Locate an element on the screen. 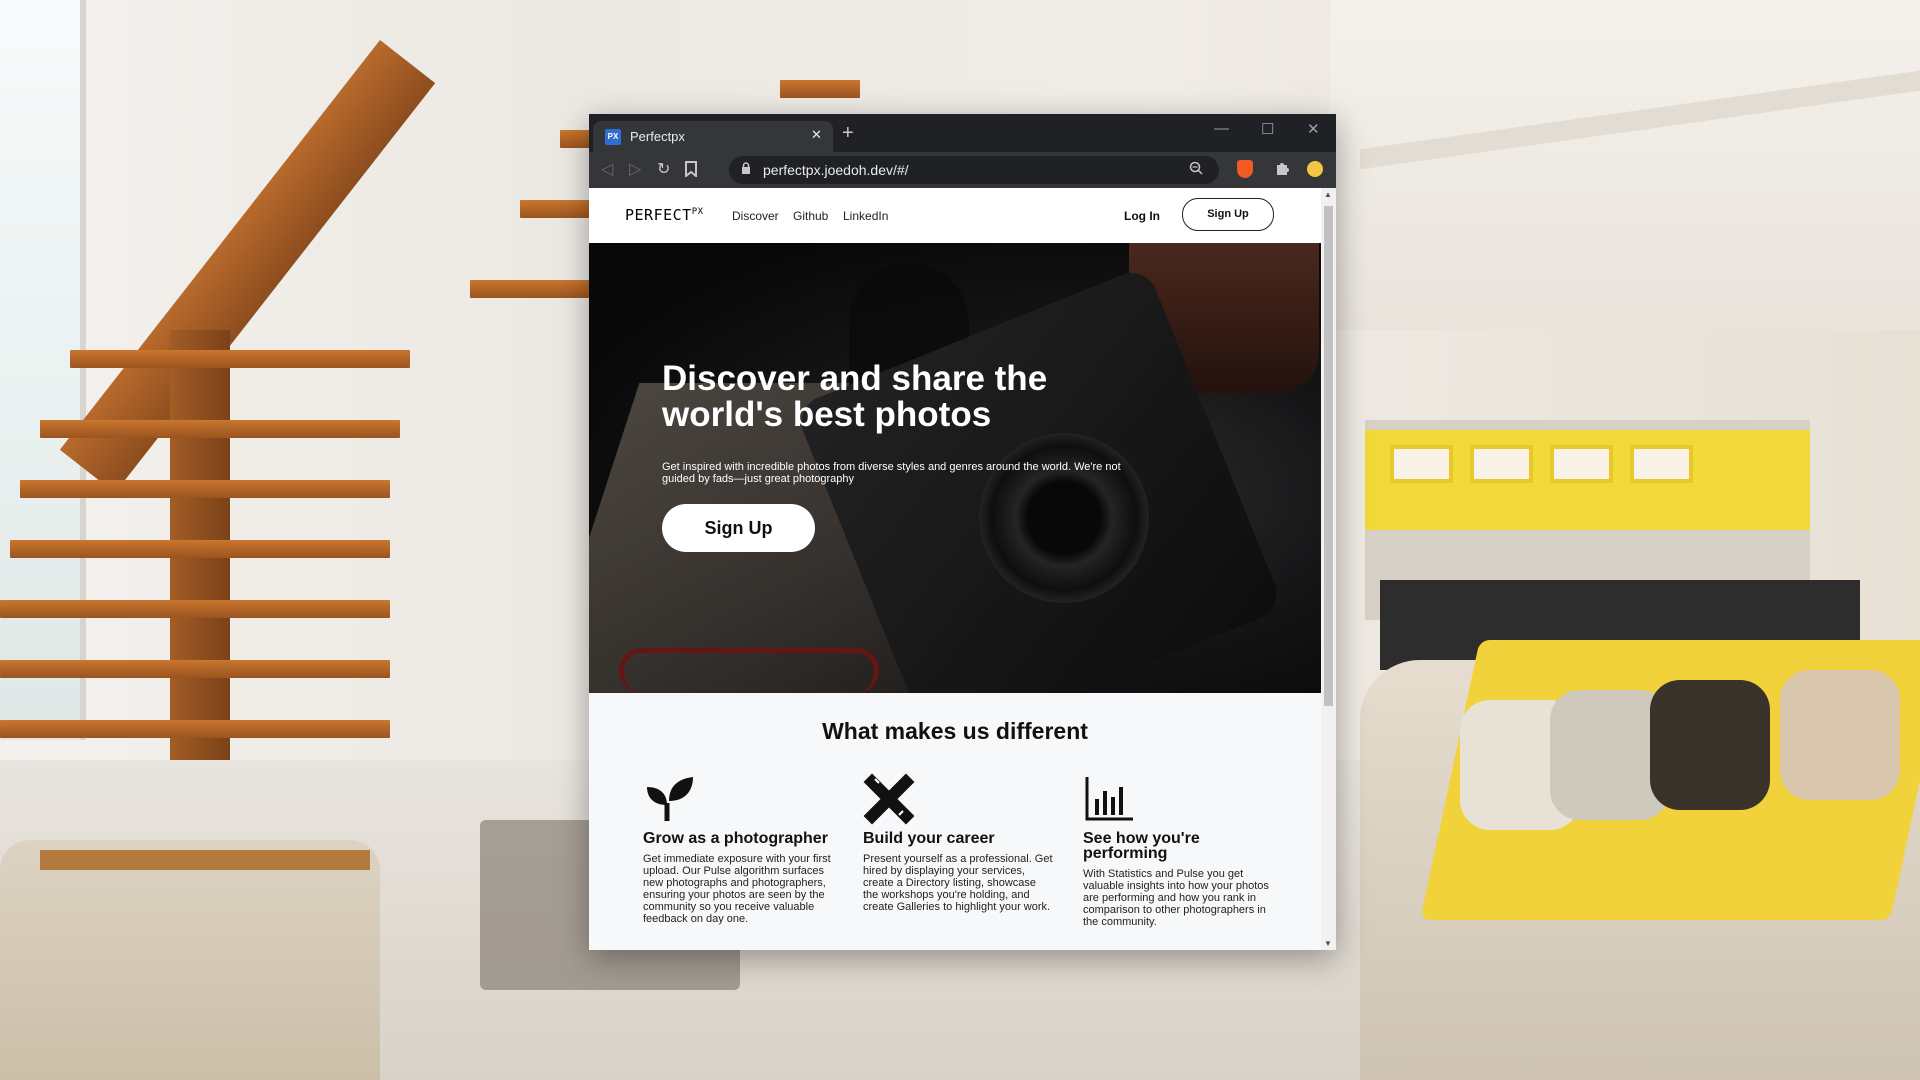  minimize-icon: — is located at coordinates (1221, 128).